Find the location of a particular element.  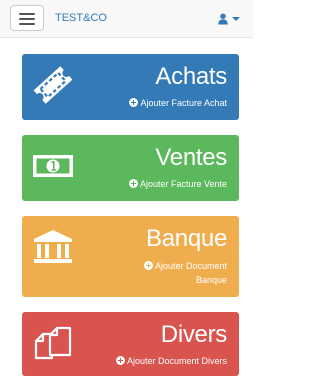

action-label: Ajouter Facture Achat is located at coordinates (183, 103).